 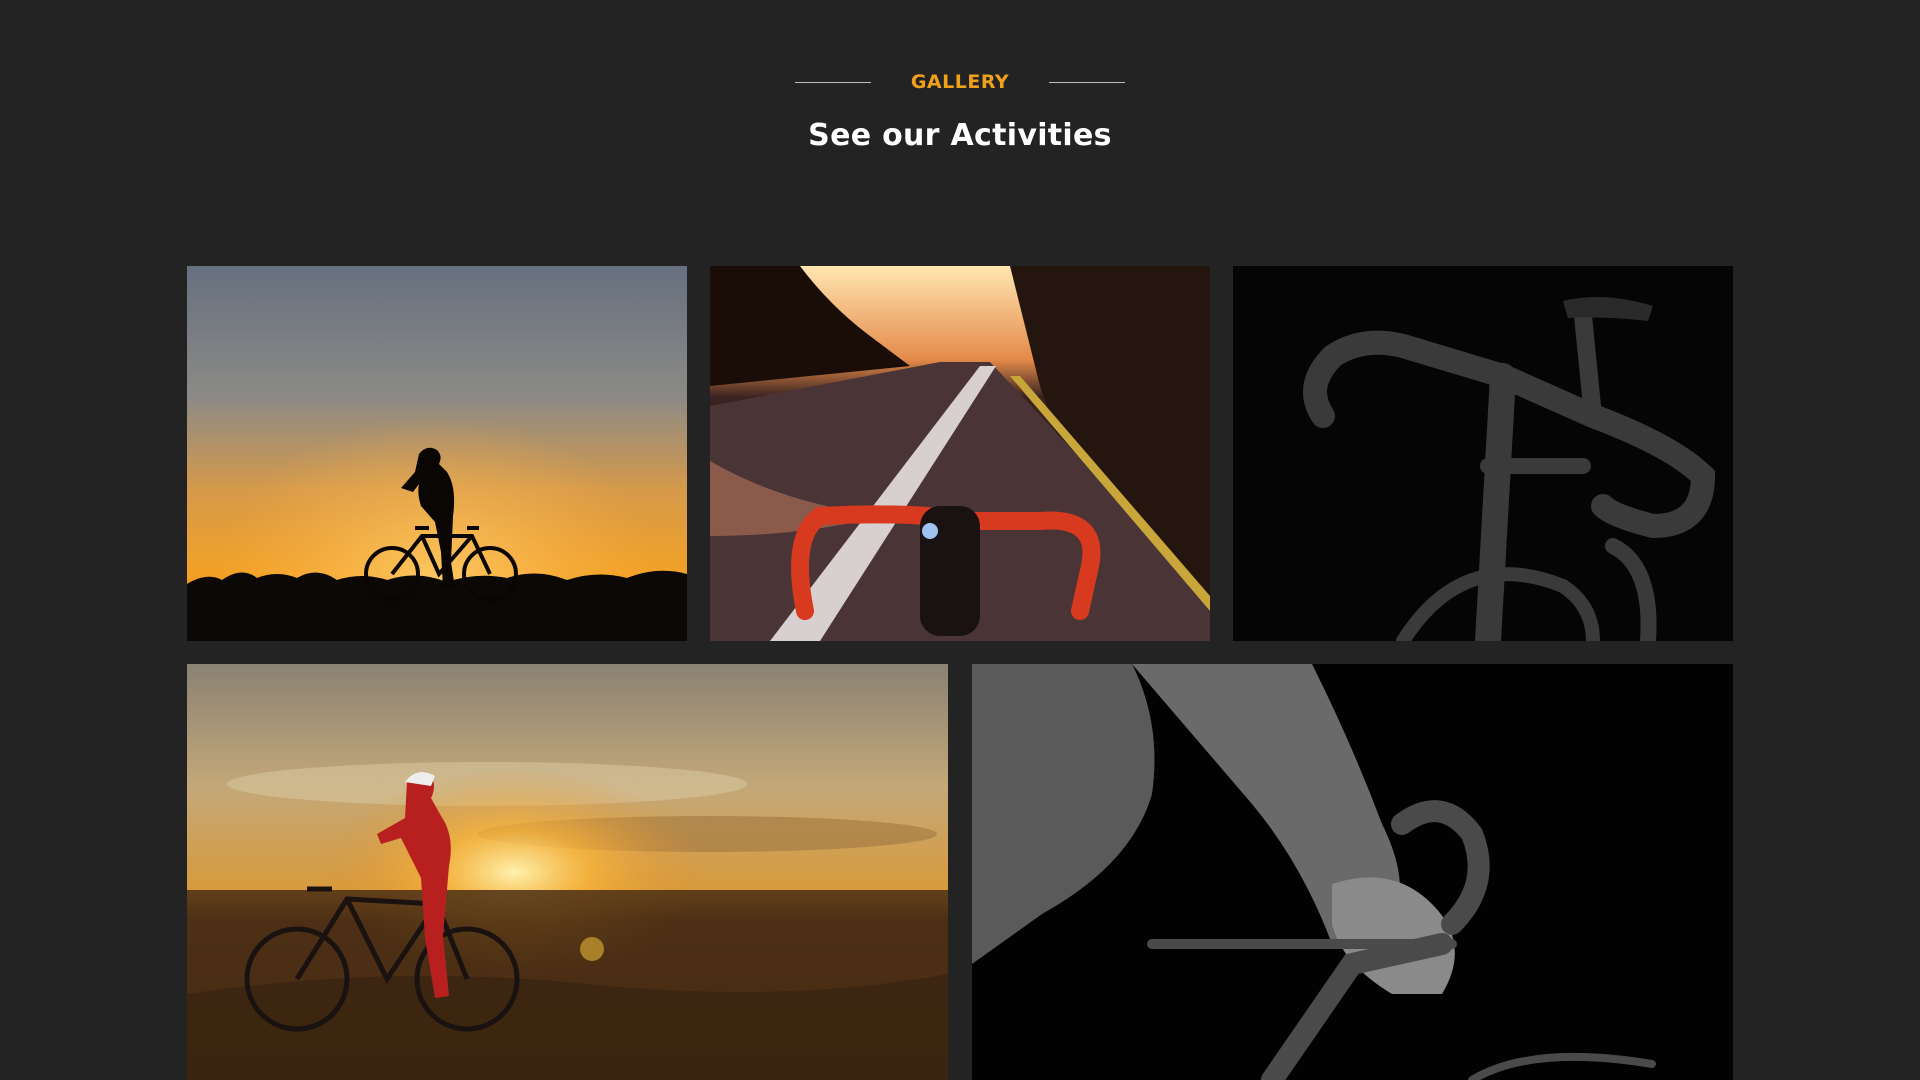 What do you see at coordinates (437, 453) in the screenshot?
I see `gallery-image-cyclist-silhouette-sunset` at bounding box center [437, 453].